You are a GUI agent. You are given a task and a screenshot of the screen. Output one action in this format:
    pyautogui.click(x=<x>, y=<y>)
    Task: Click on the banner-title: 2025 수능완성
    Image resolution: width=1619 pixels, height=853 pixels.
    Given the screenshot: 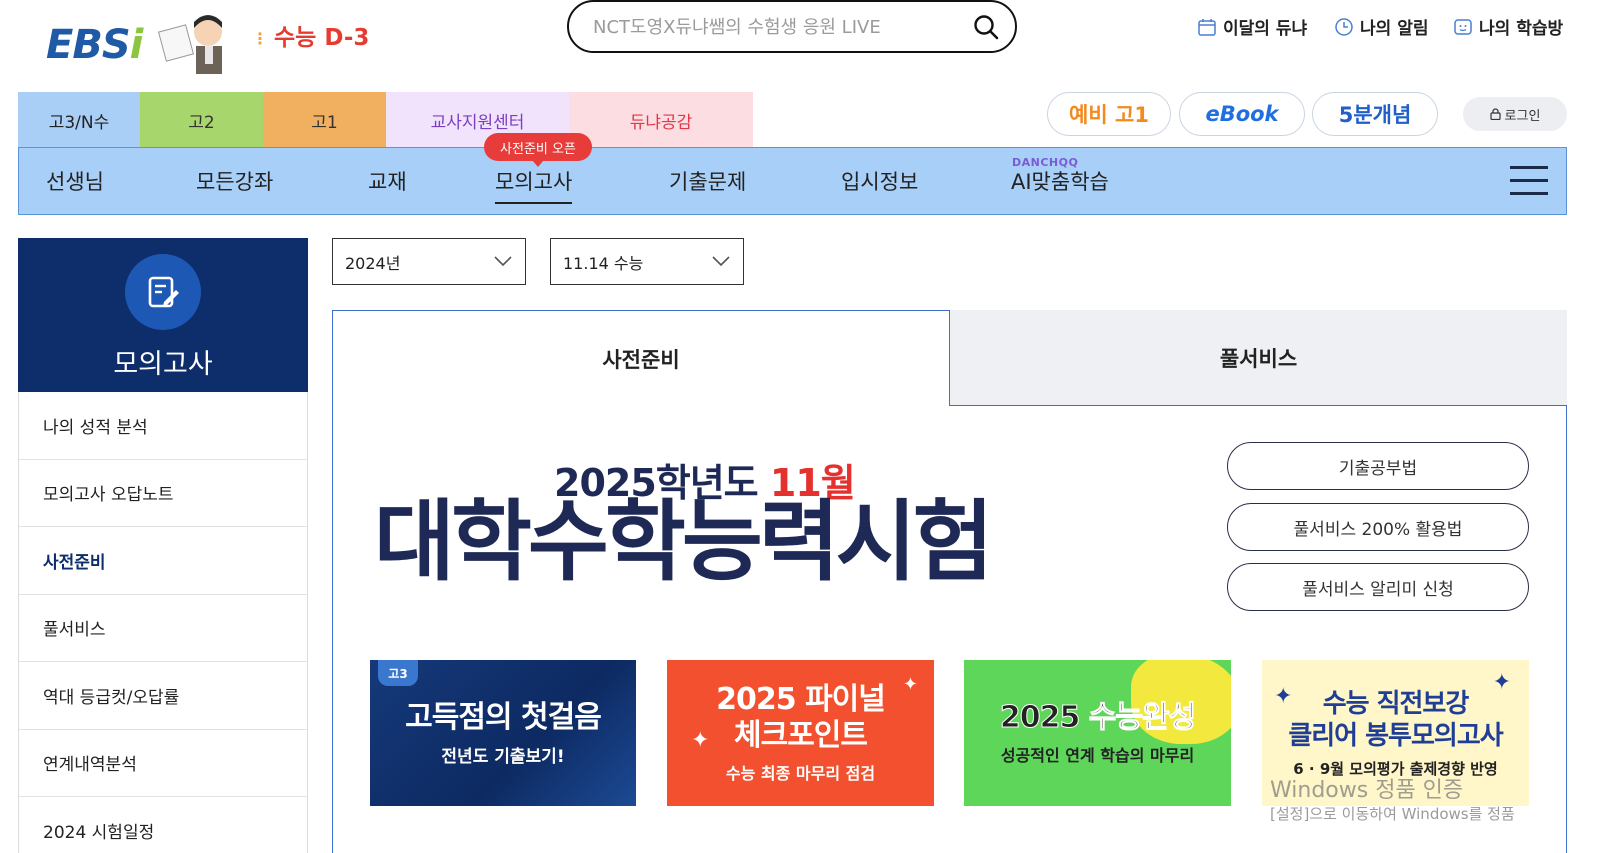 What is the action you would take?
    pyautogui.click(x=1097, y=718)
    